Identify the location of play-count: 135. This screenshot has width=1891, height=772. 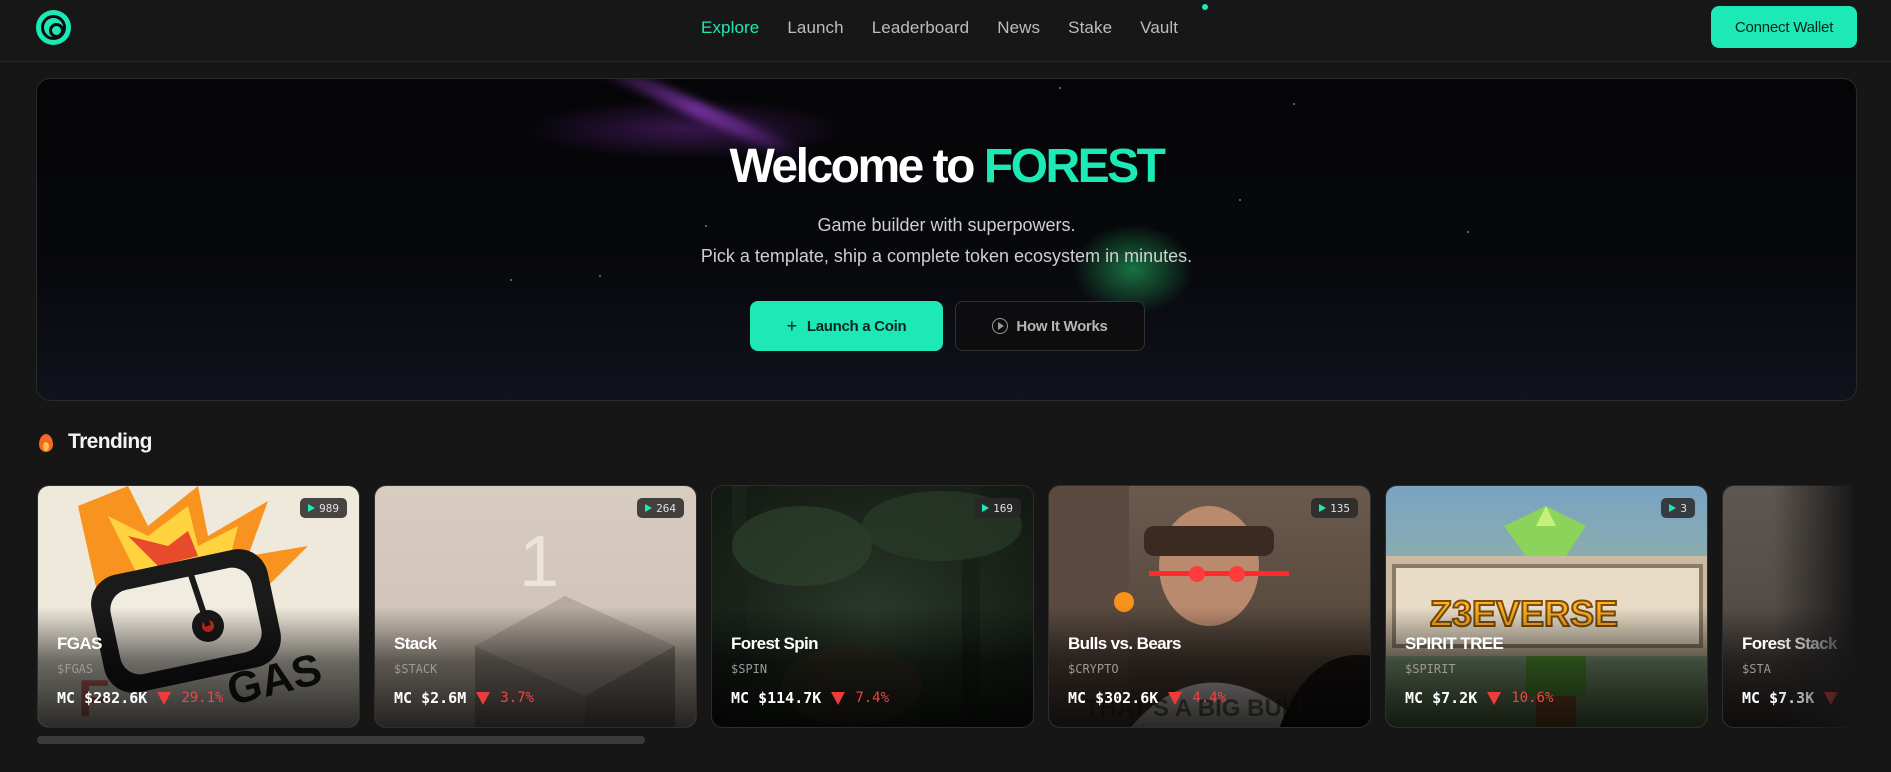
(1340, 508).